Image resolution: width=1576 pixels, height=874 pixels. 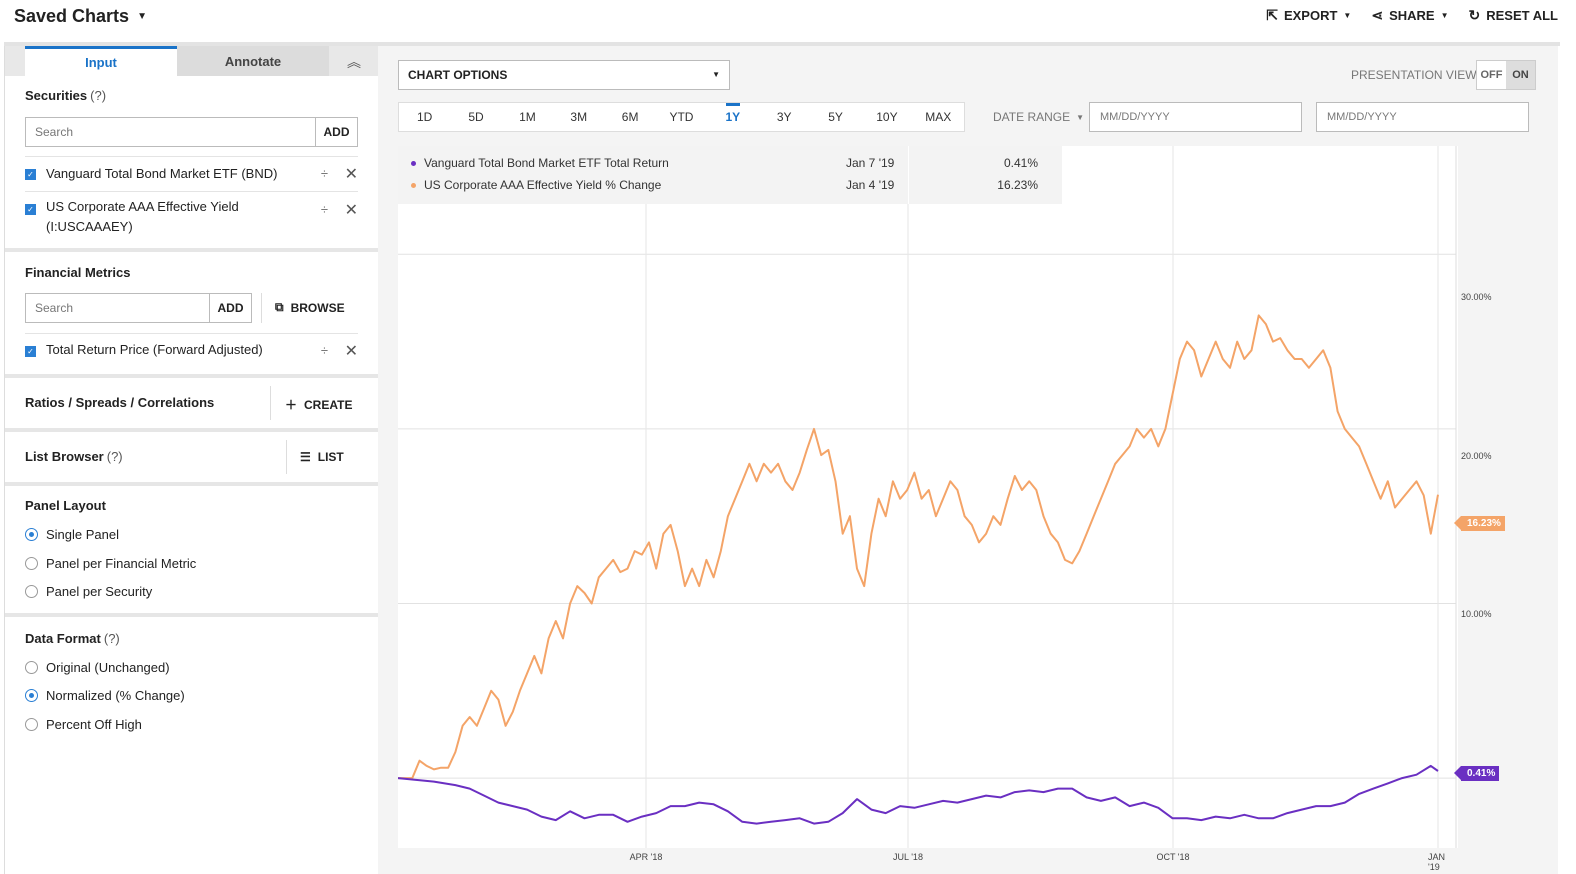 I want to click on range-max: MAX, so click(x=938, y=117).